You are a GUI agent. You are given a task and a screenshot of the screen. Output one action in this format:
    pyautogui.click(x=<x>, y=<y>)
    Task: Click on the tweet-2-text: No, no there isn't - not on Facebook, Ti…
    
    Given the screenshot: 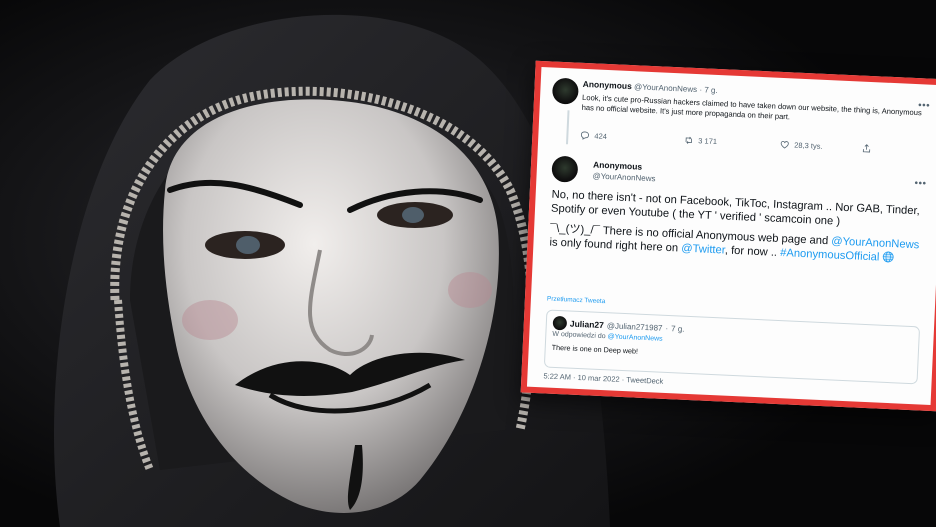 What is the action you would take?
    pyautogui.click(x=737, y=230)
    